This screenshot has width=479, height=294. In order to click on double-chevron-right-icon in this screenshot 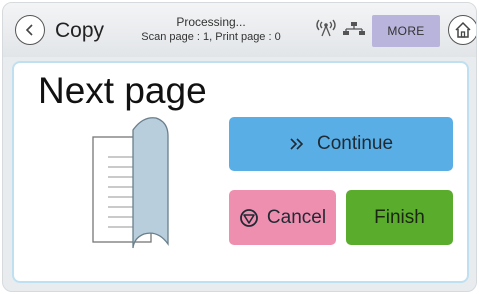, I will do `click(297, 144)`.